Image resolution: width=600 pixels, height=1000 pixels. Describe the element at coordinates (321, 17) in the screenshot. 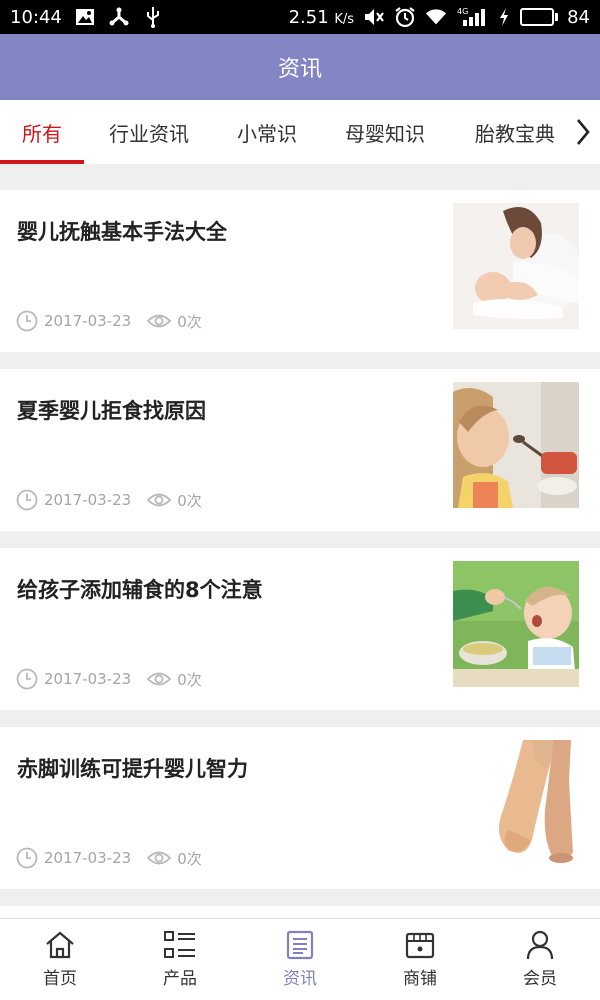

I see `network-speed: 2.51 K/s` at that location.